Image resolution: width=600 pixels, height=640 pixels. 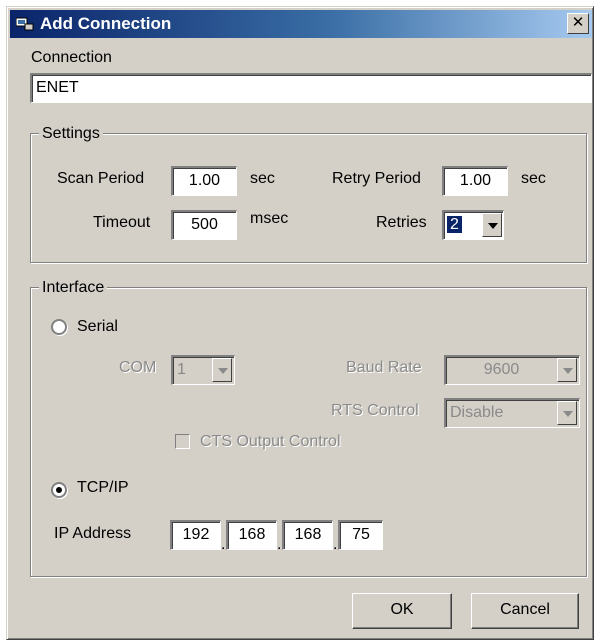 What do you see at coordinates (525, 611) in the screenshot?
I see `cancel-button: Cancel` at bounding box center [525, 611].